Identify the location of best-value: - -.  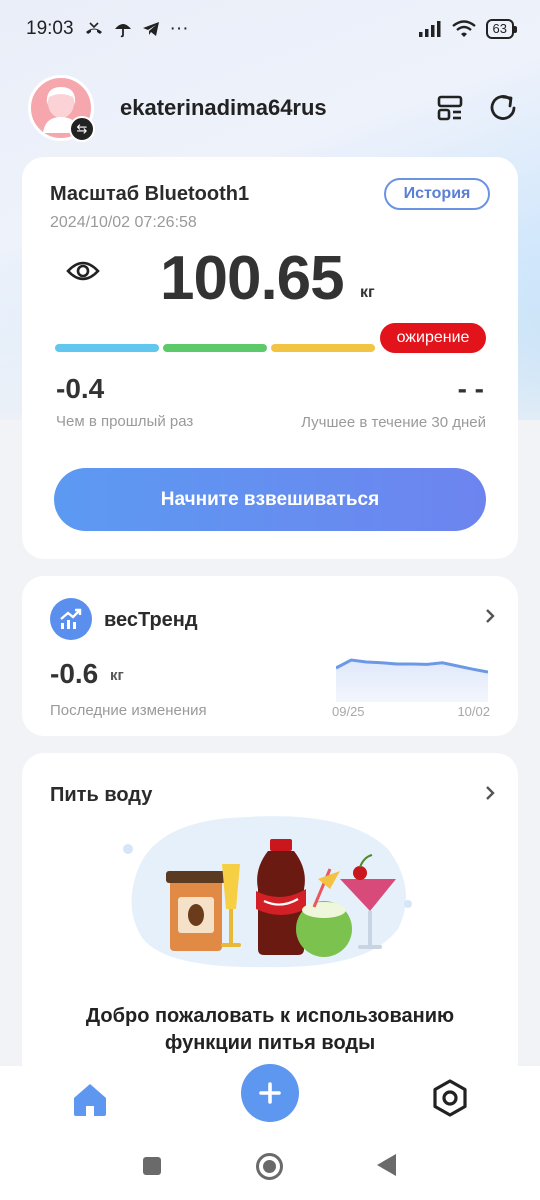
(470, 388).